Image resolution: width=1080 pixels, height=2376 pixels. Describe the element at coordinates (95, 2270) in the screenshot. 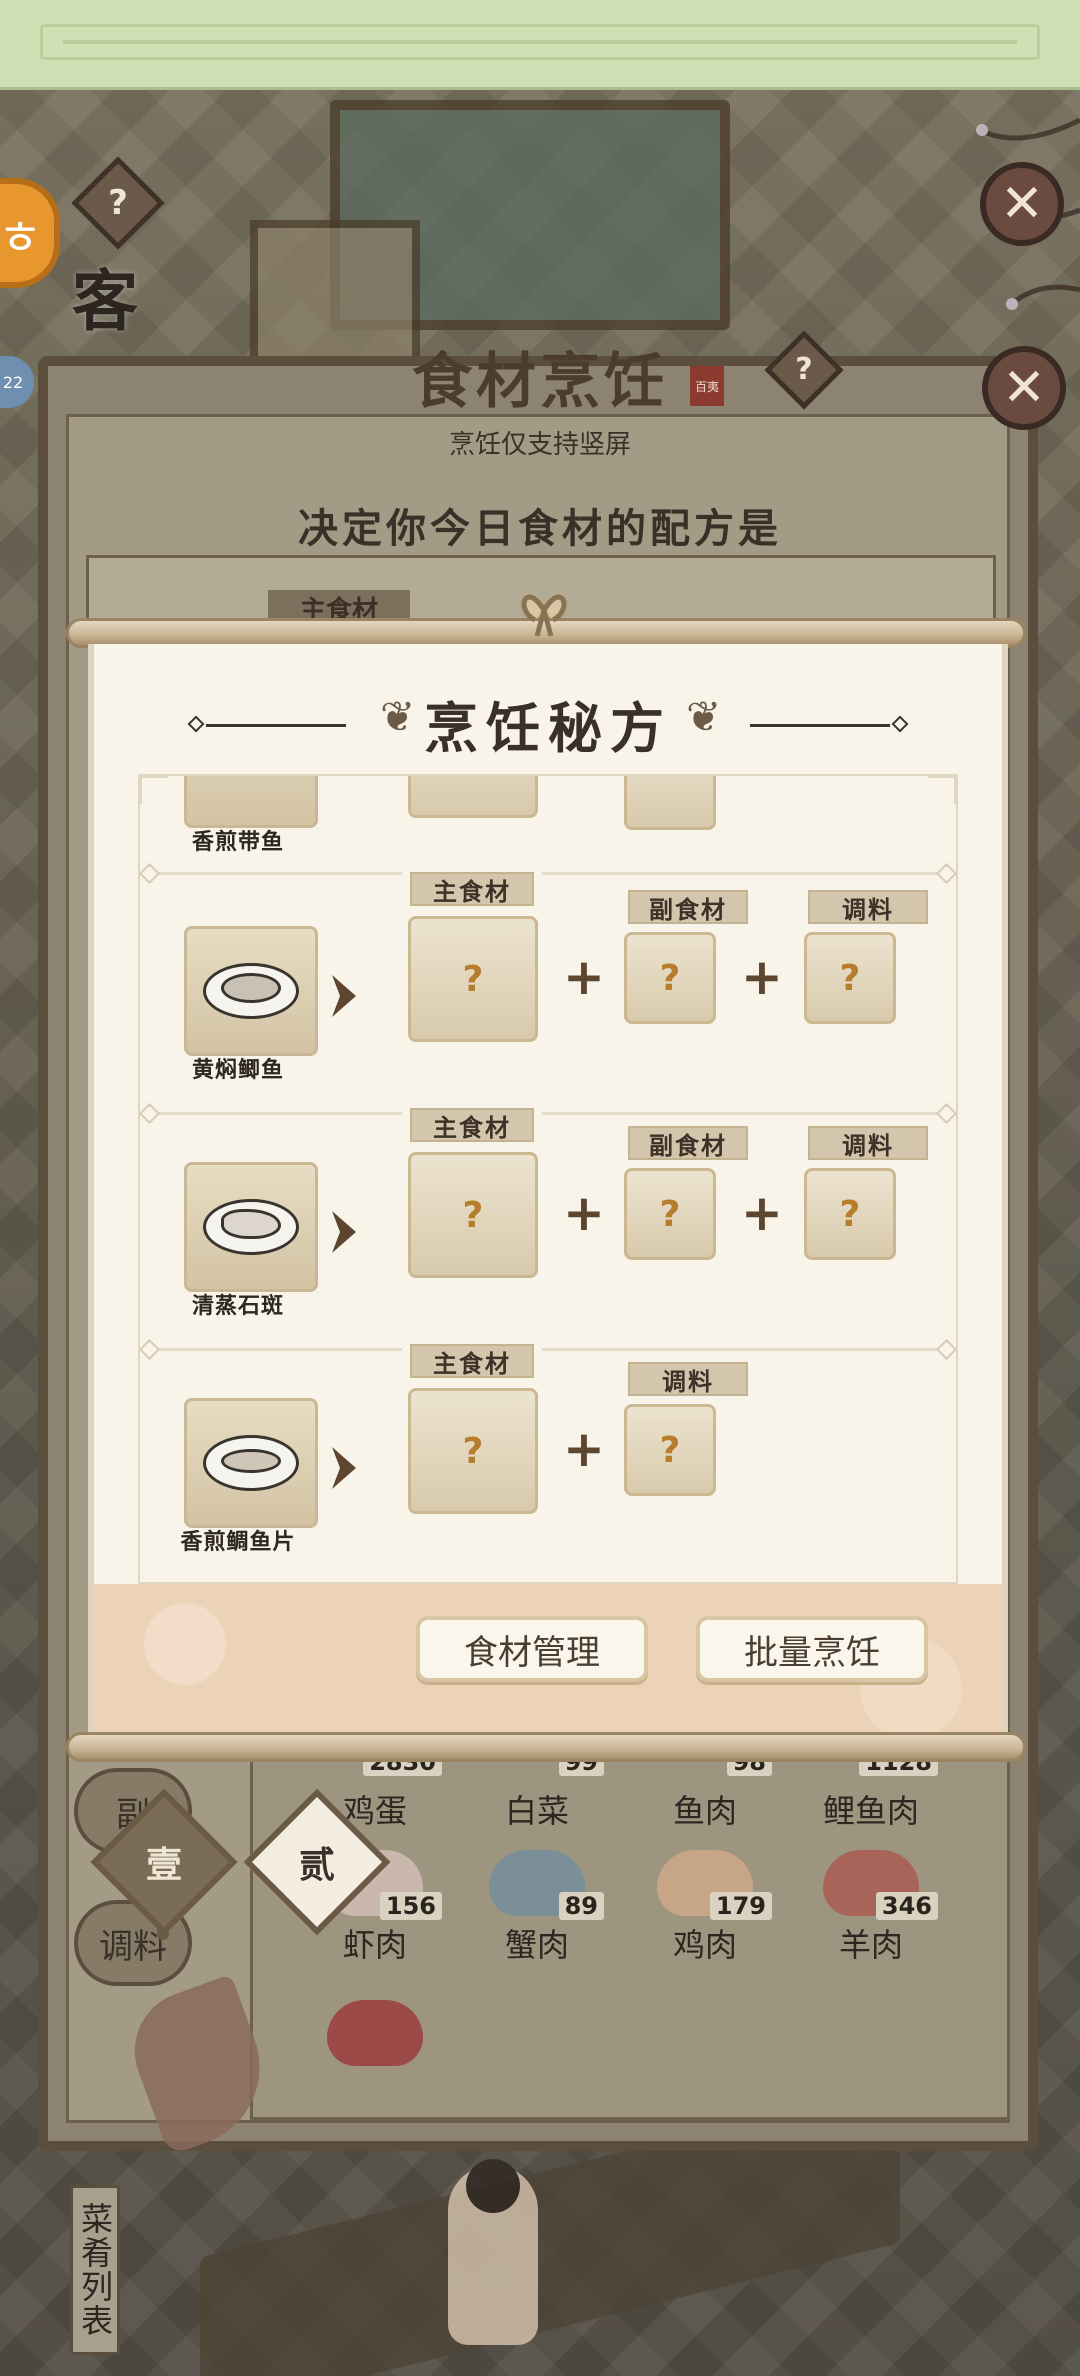

I see `dish-list-button: 菜肴列表` at that location.